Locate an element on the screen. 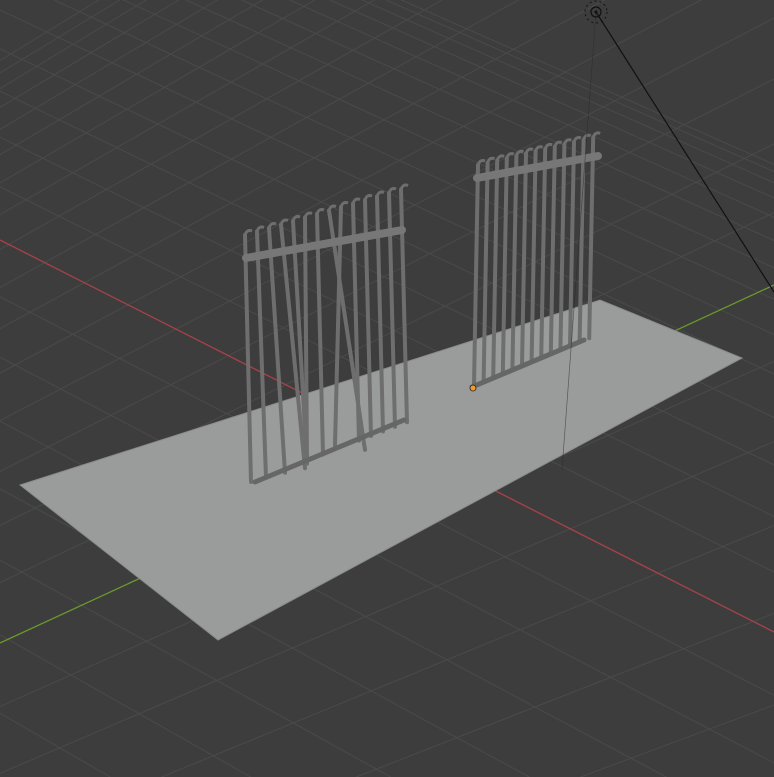  light-to-target-line is located at coordinates (684, 152).